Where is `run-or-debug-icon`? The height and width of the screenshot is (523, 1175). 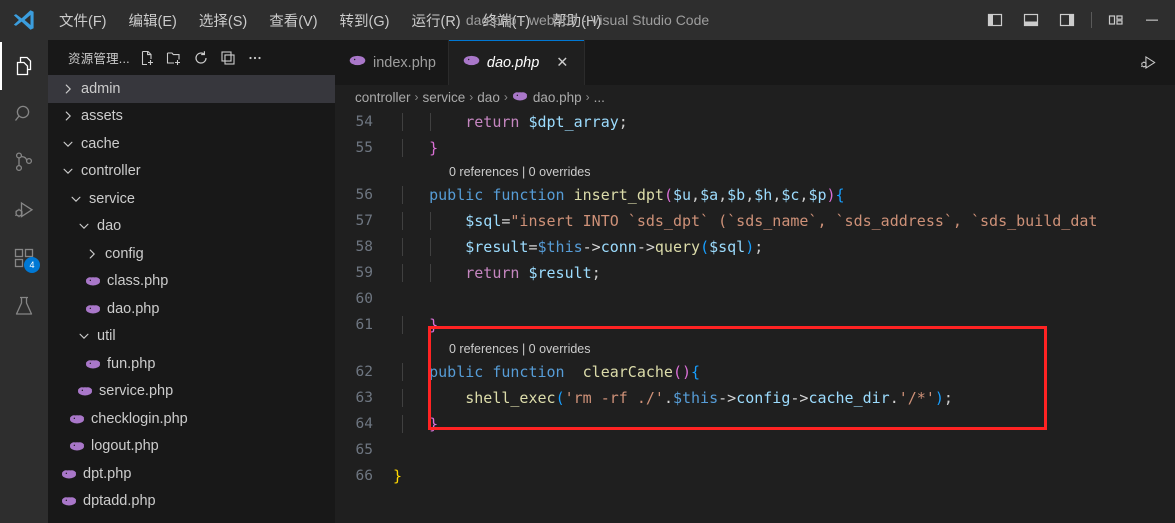 run-or-debug-icon is located at coordinates (1147, 63).